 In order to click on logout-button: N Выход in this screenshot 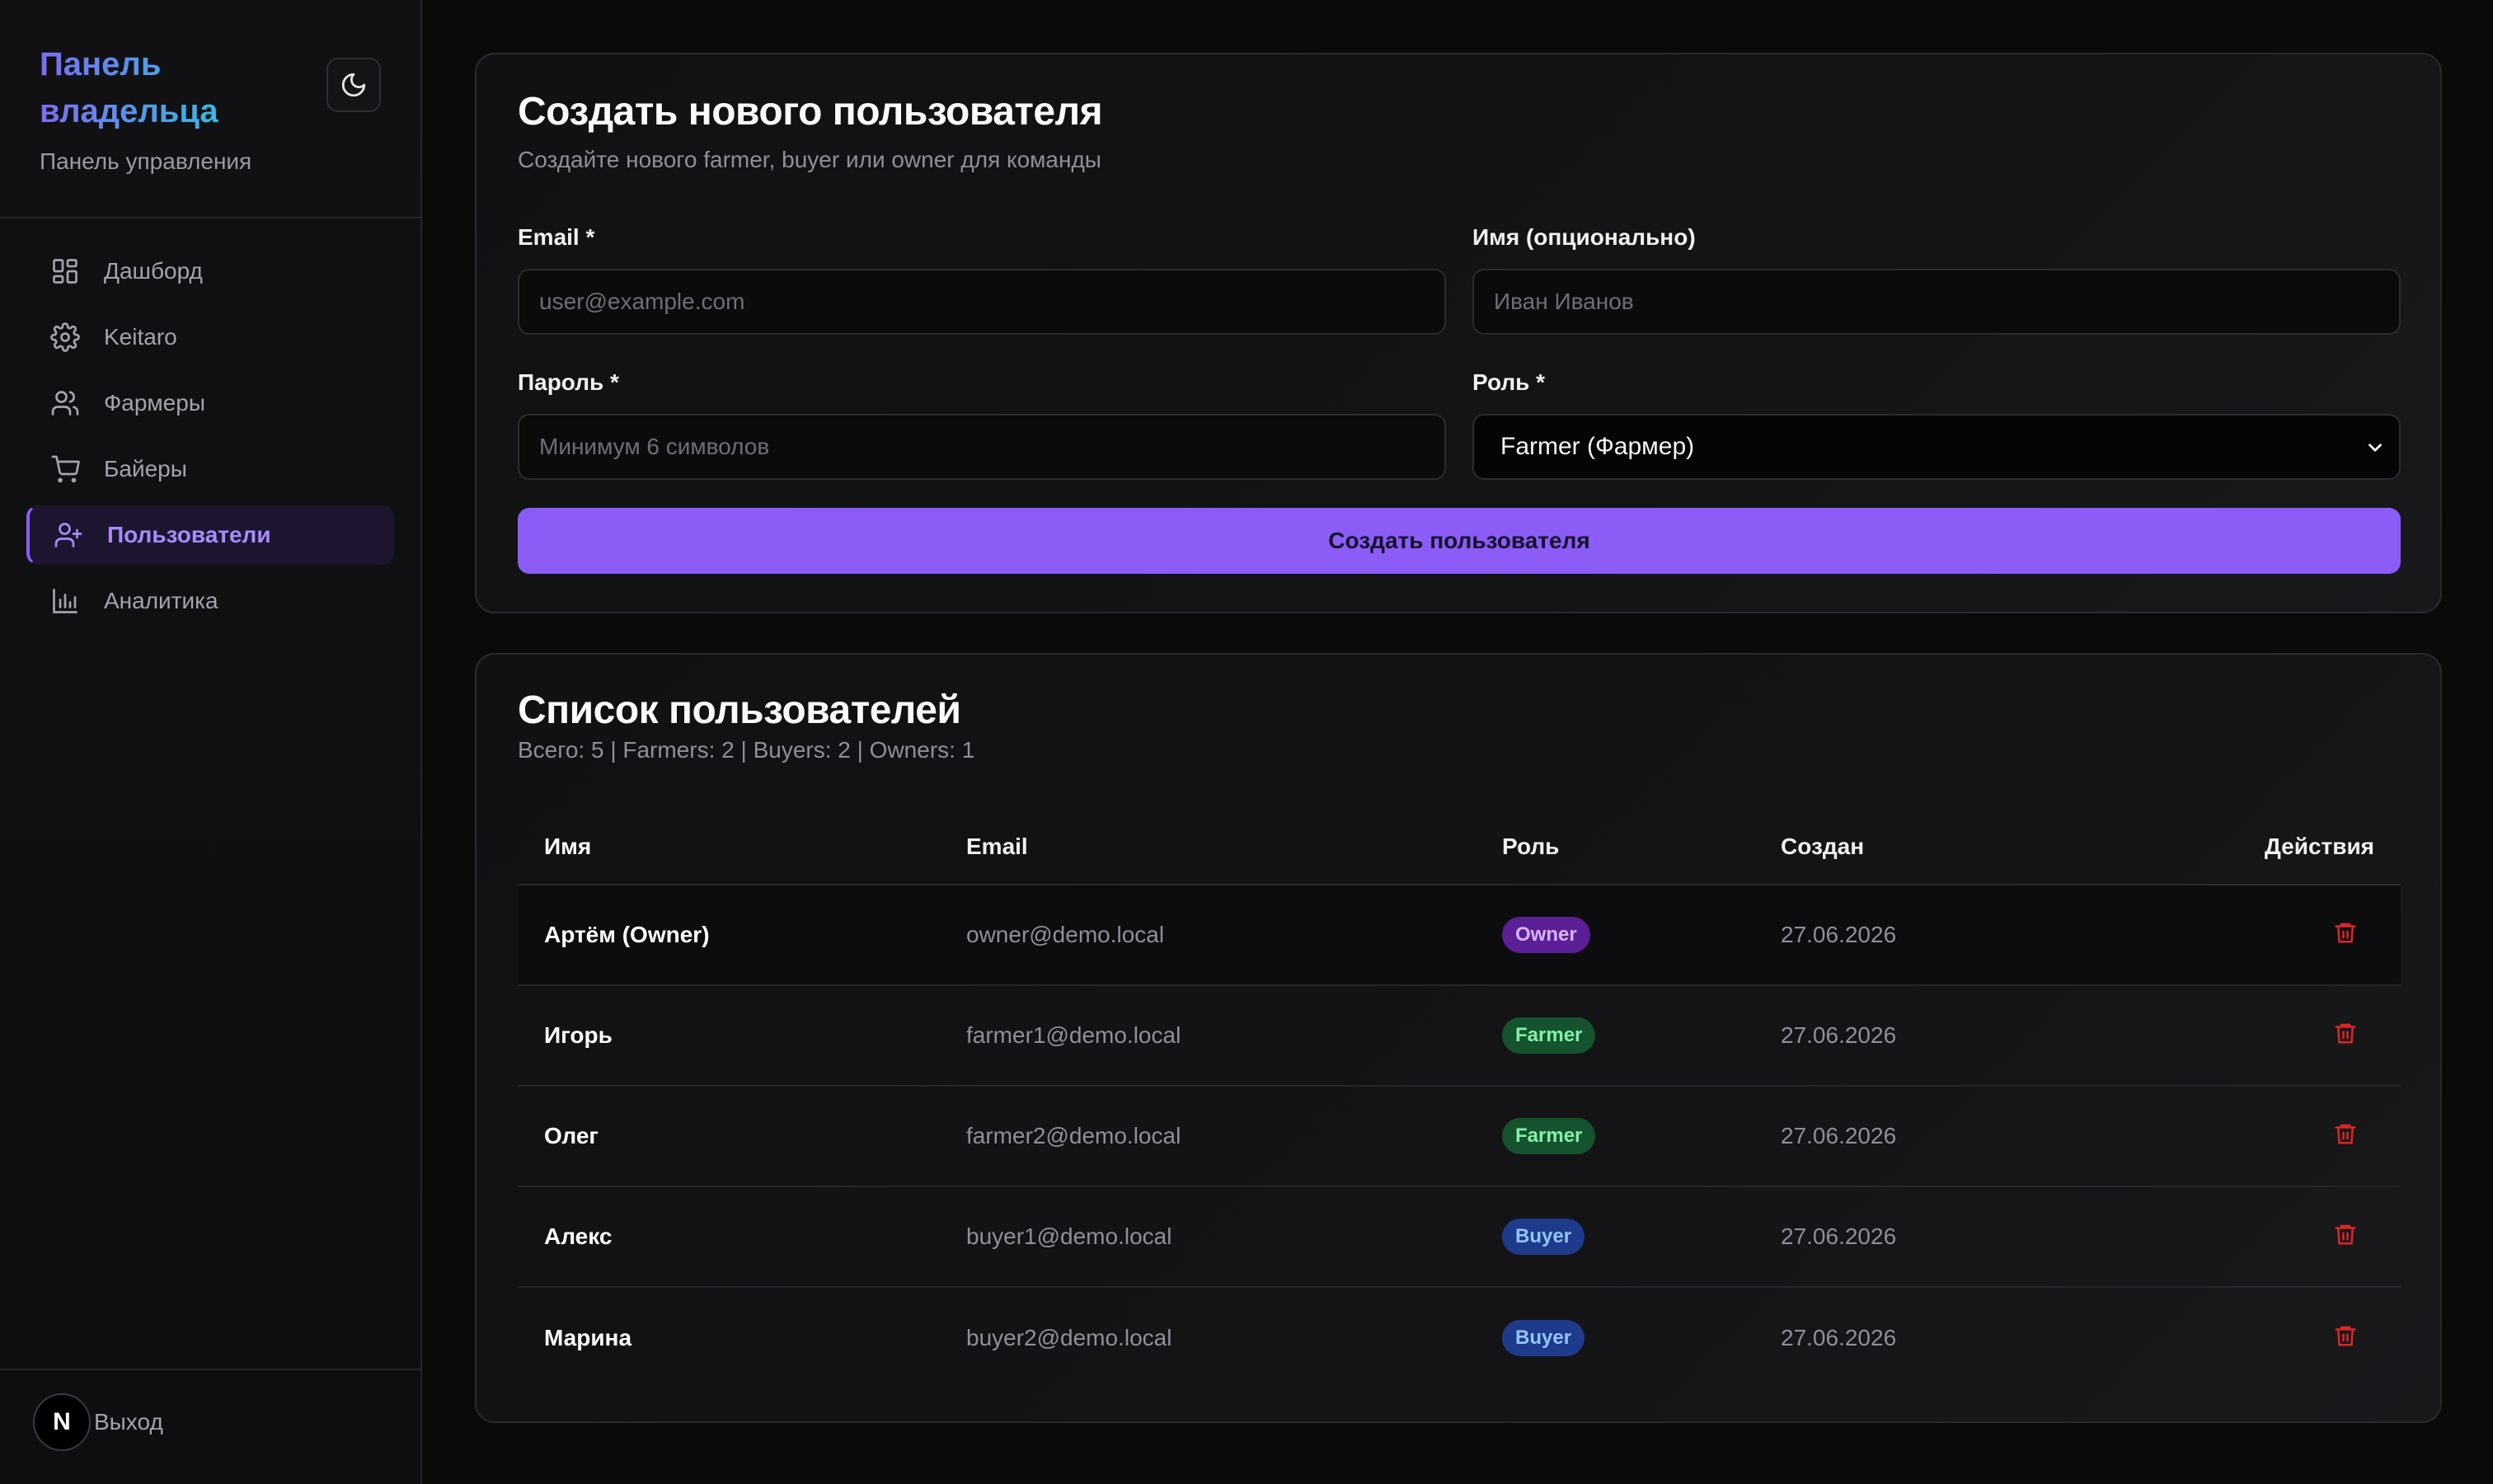, I will do `click(98, 1422)`.